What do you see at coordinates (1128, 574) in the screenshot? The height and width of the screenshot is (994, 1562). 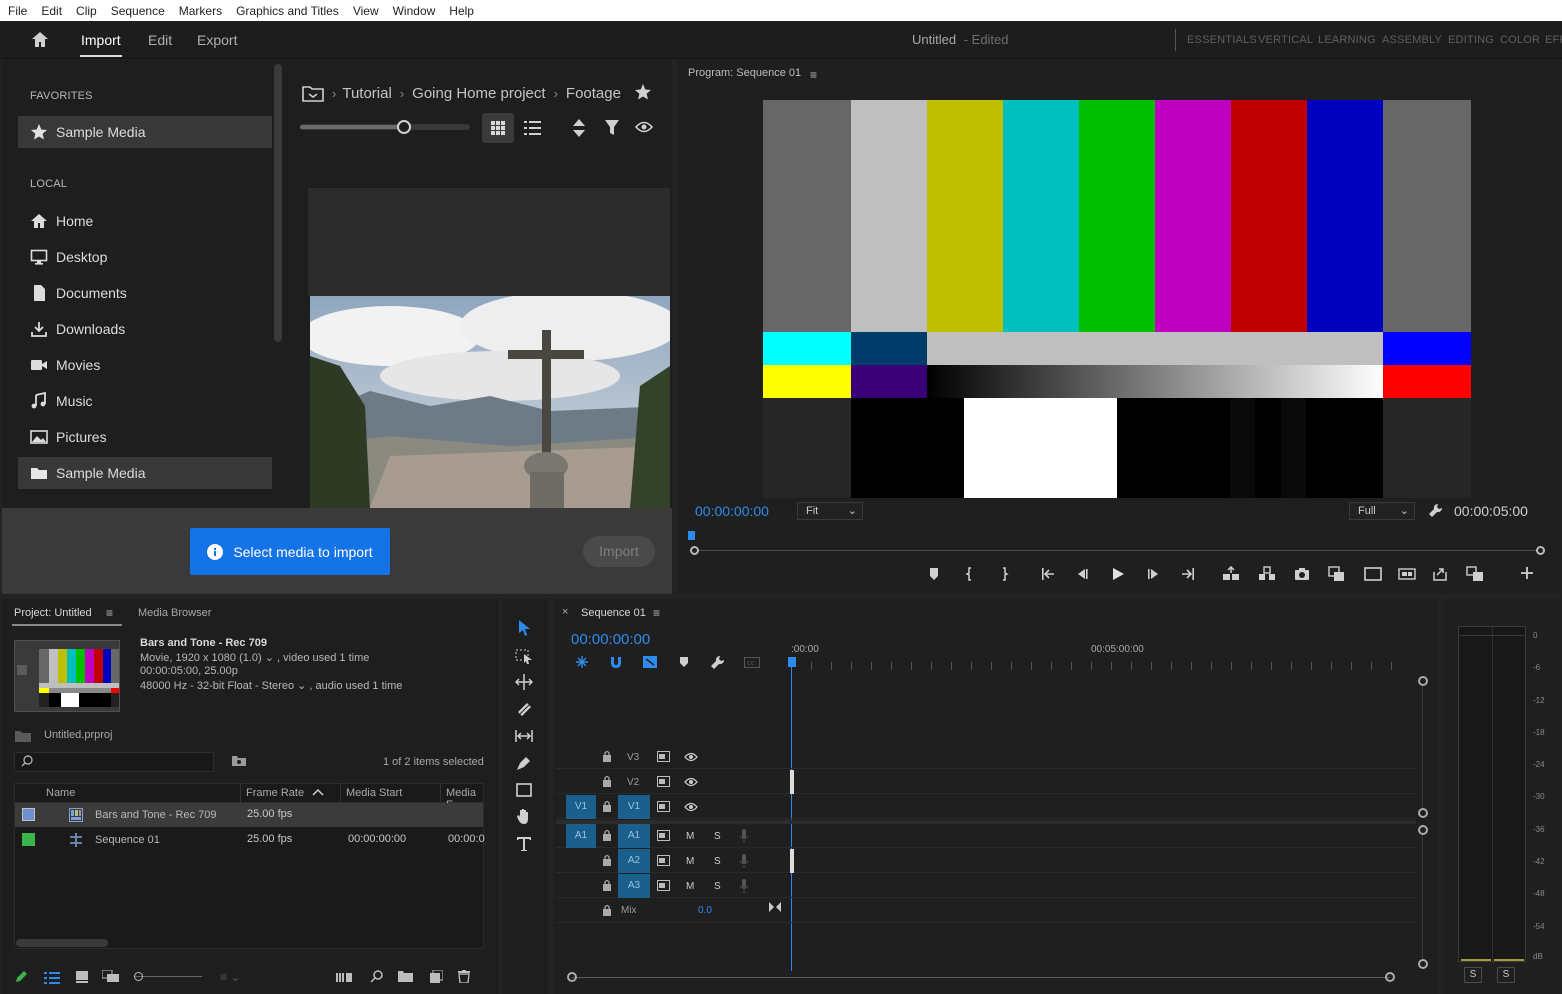 I see `play-icon` at bounding box center [1128, 574].